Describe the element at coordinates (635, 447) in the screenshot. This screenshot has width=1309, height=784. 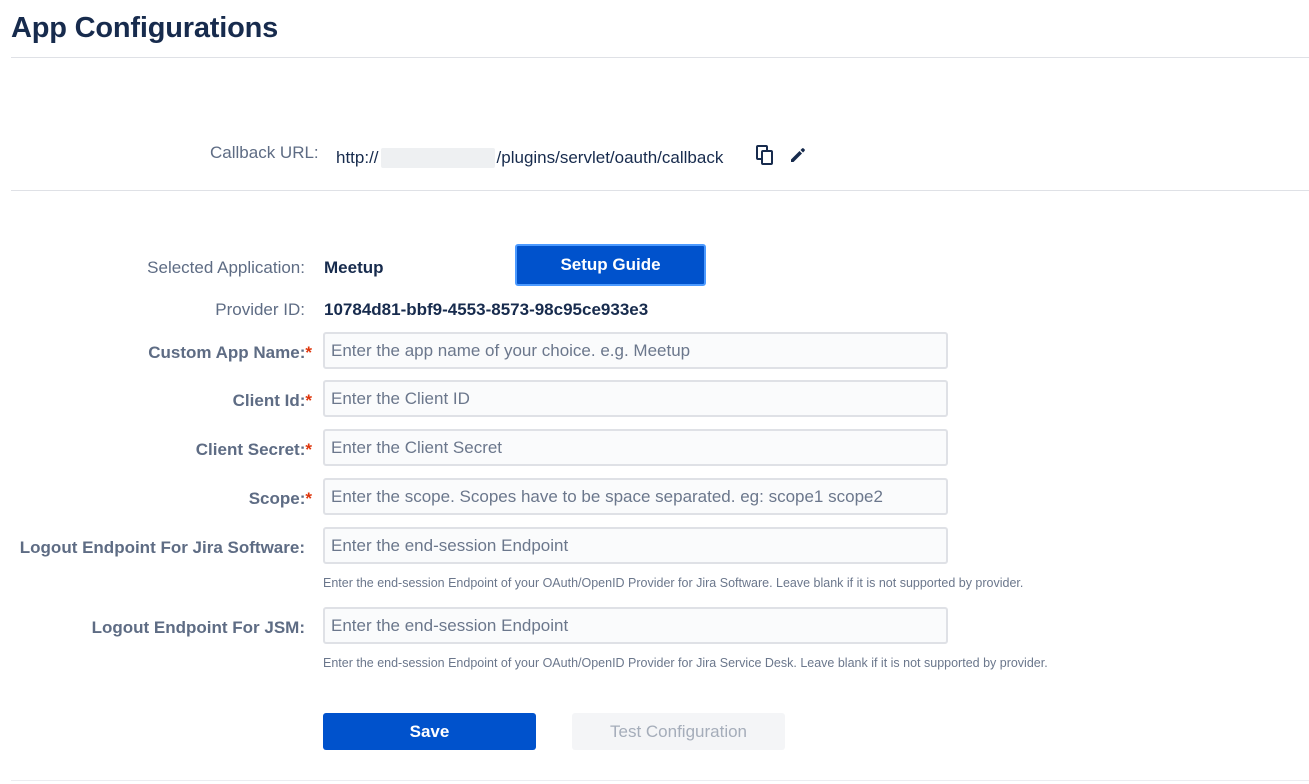
I see `client-secret-input` at that location.